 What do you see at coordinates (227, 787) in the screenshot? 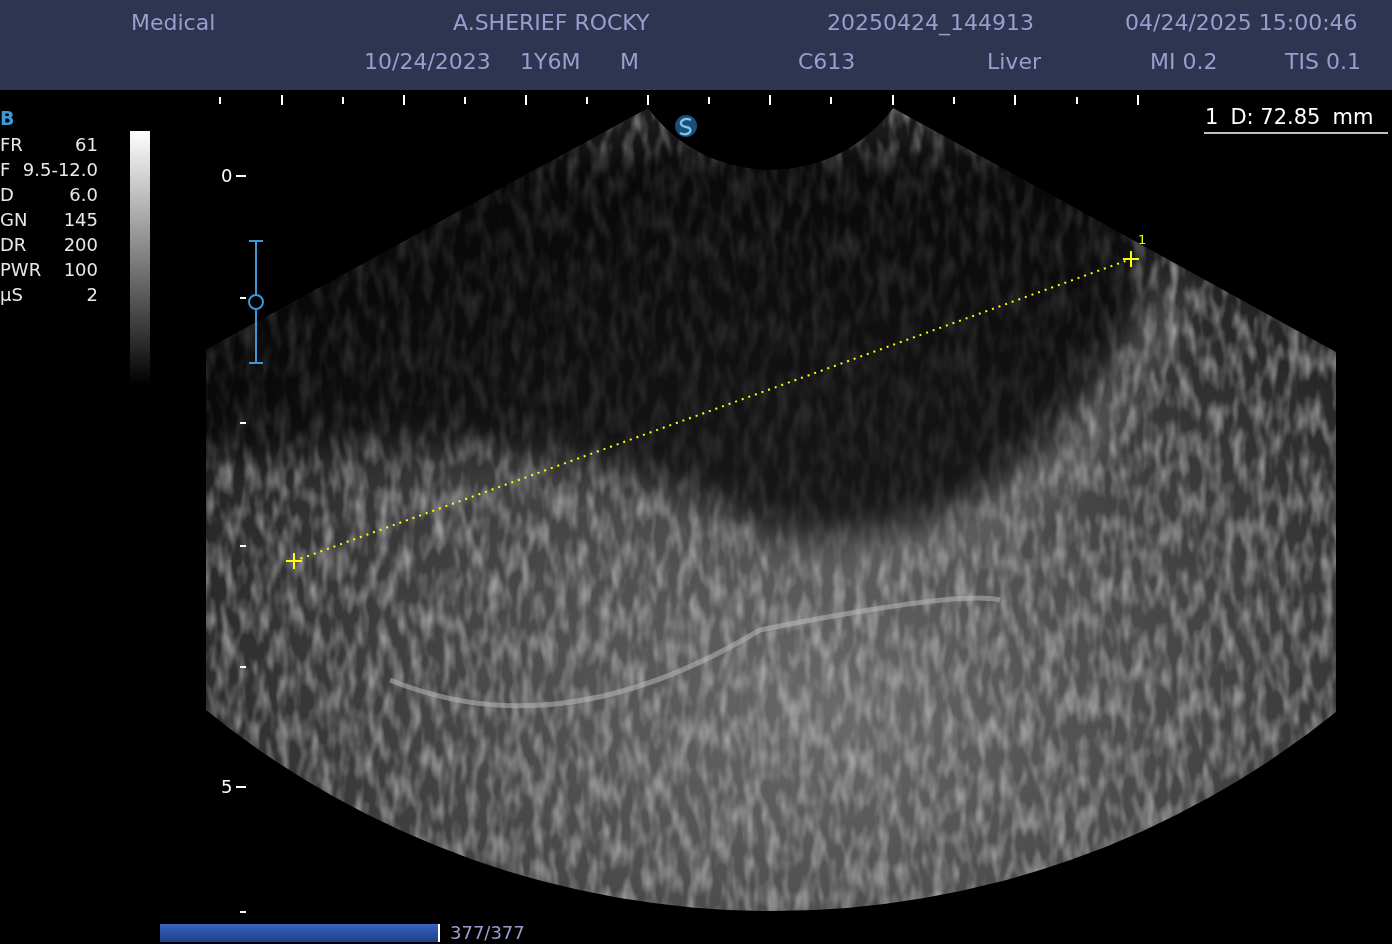
I see `depth-label: 5` at bounding box center [227, 787].